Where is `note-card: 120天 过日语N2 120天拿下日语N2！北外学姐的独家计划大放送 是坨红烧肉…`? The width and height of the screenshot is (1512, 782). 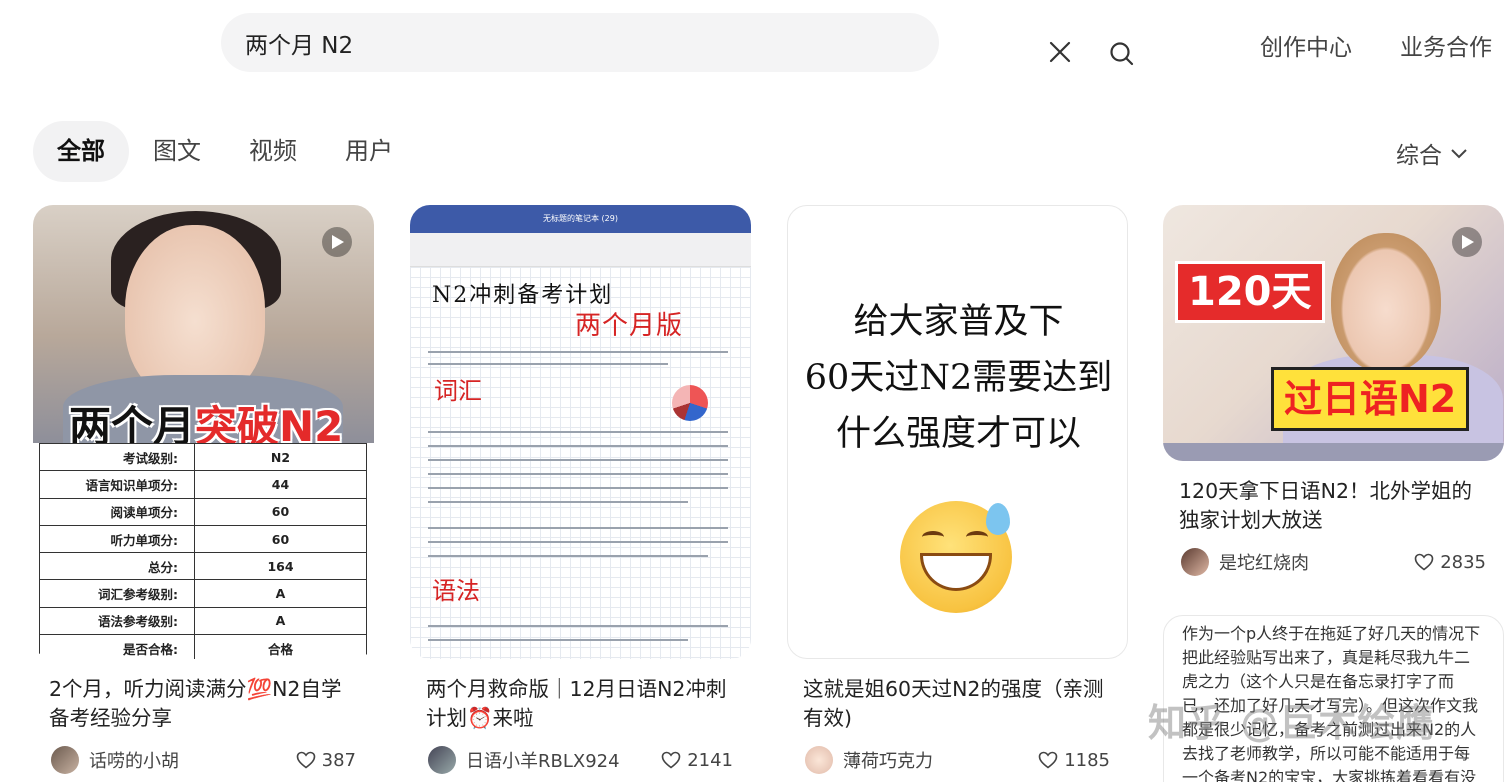
note-card: 120天 过日语N2 120天拿下日语N2！北外学姐的独家计划大放送 是坨红烧肉… is located at coordinates (1333, 390).